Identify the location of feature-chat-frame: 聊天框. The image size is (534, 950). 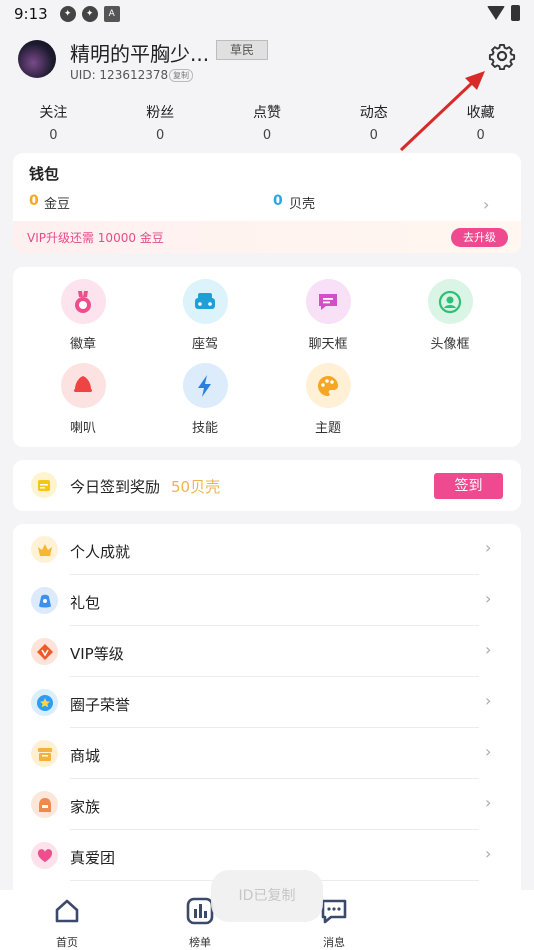
(328, 315).